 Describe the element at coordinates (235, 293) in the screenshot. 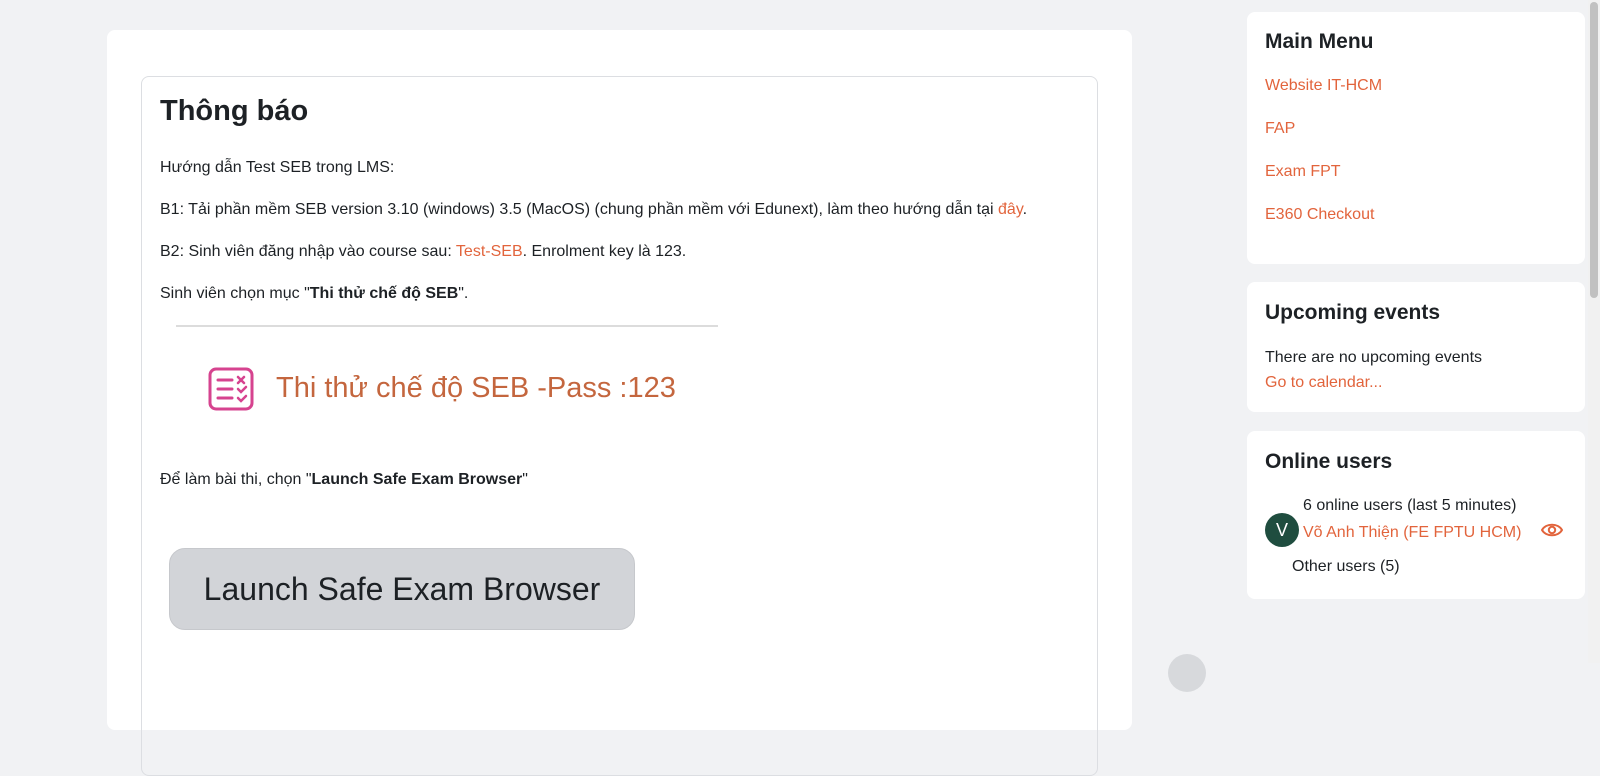

I see `choose-prefix: Sinh viên chọn mục "` at that location.